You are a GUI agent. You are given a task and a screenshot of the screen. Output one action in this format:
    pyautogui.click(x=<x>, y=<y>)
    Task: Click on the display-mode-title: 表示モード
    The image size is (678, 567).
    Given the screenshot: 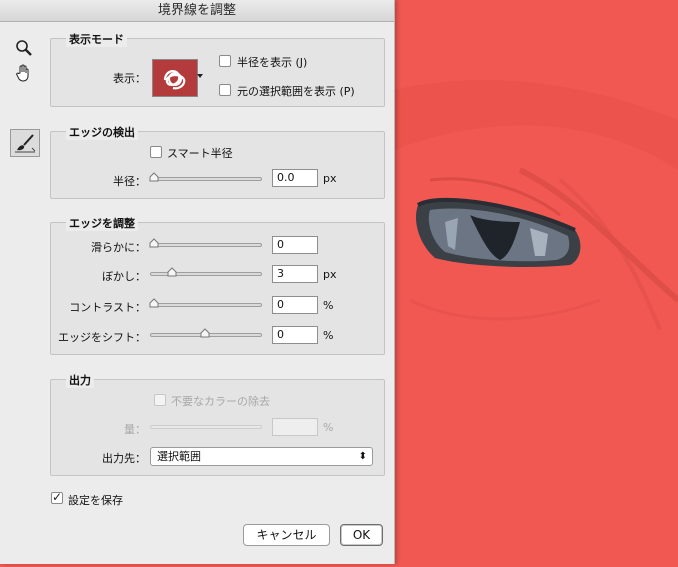 What is the action you would take?
    pyautogui.click(x=96, y=39)
    